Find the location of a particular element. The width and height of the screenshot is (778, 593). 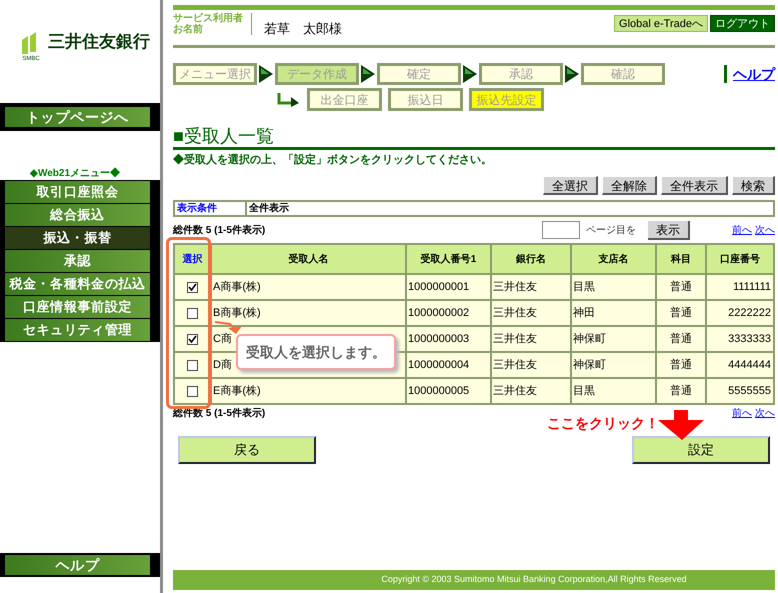

sidebar-menu-item: 承認 is located at coordinates (77, 261).